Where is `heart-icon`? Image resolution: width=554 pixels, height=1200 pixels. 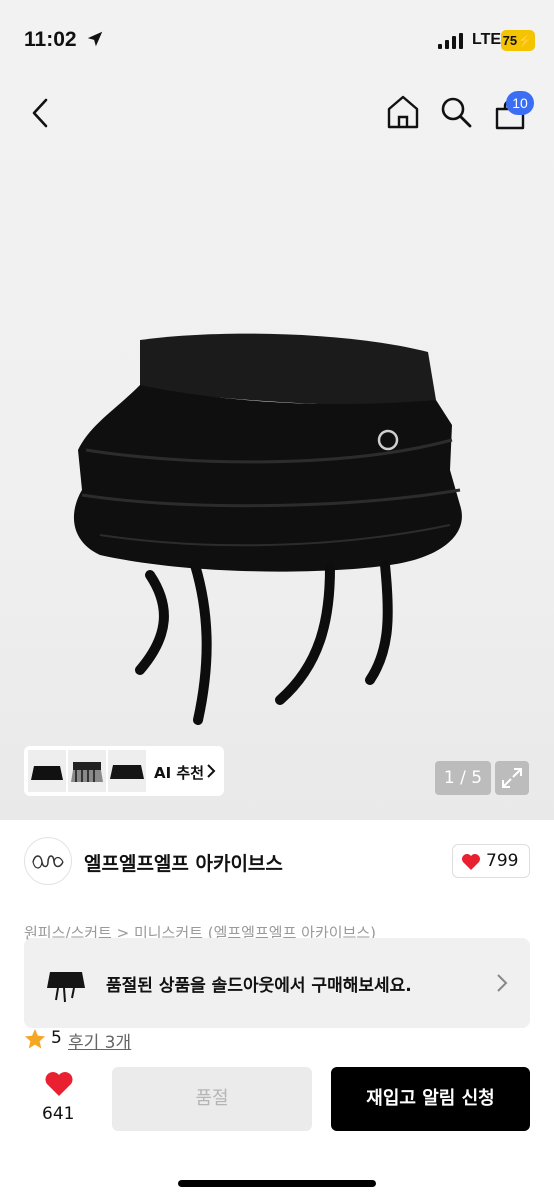 heart-icon is located at coordinates (471, 862).